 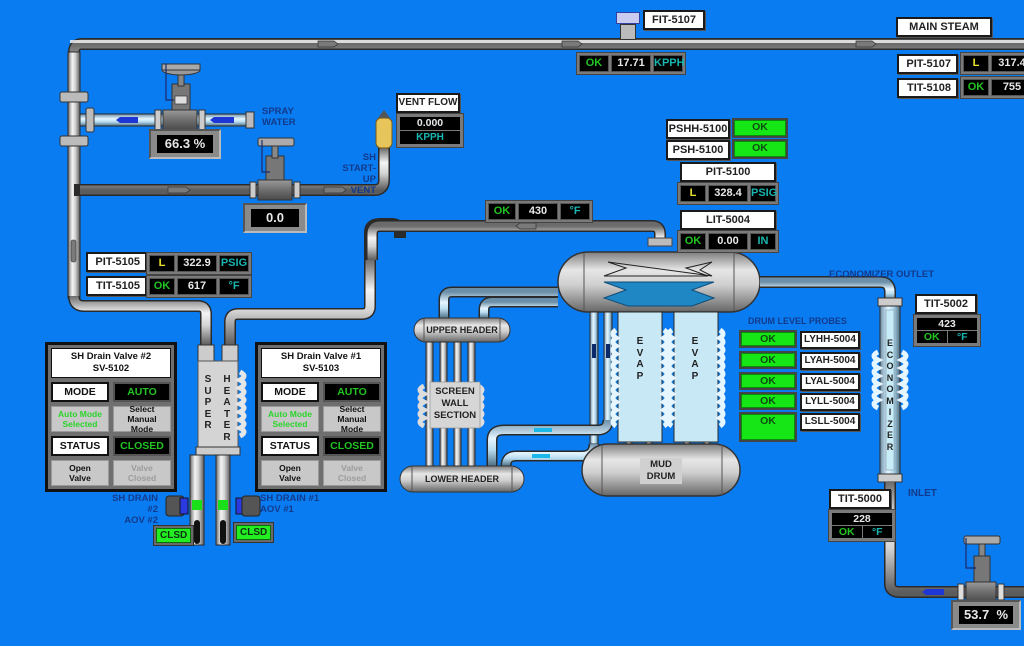 I want to click on sv-5102-open-valve-button: Open Valve, so click(x=80, y=473).